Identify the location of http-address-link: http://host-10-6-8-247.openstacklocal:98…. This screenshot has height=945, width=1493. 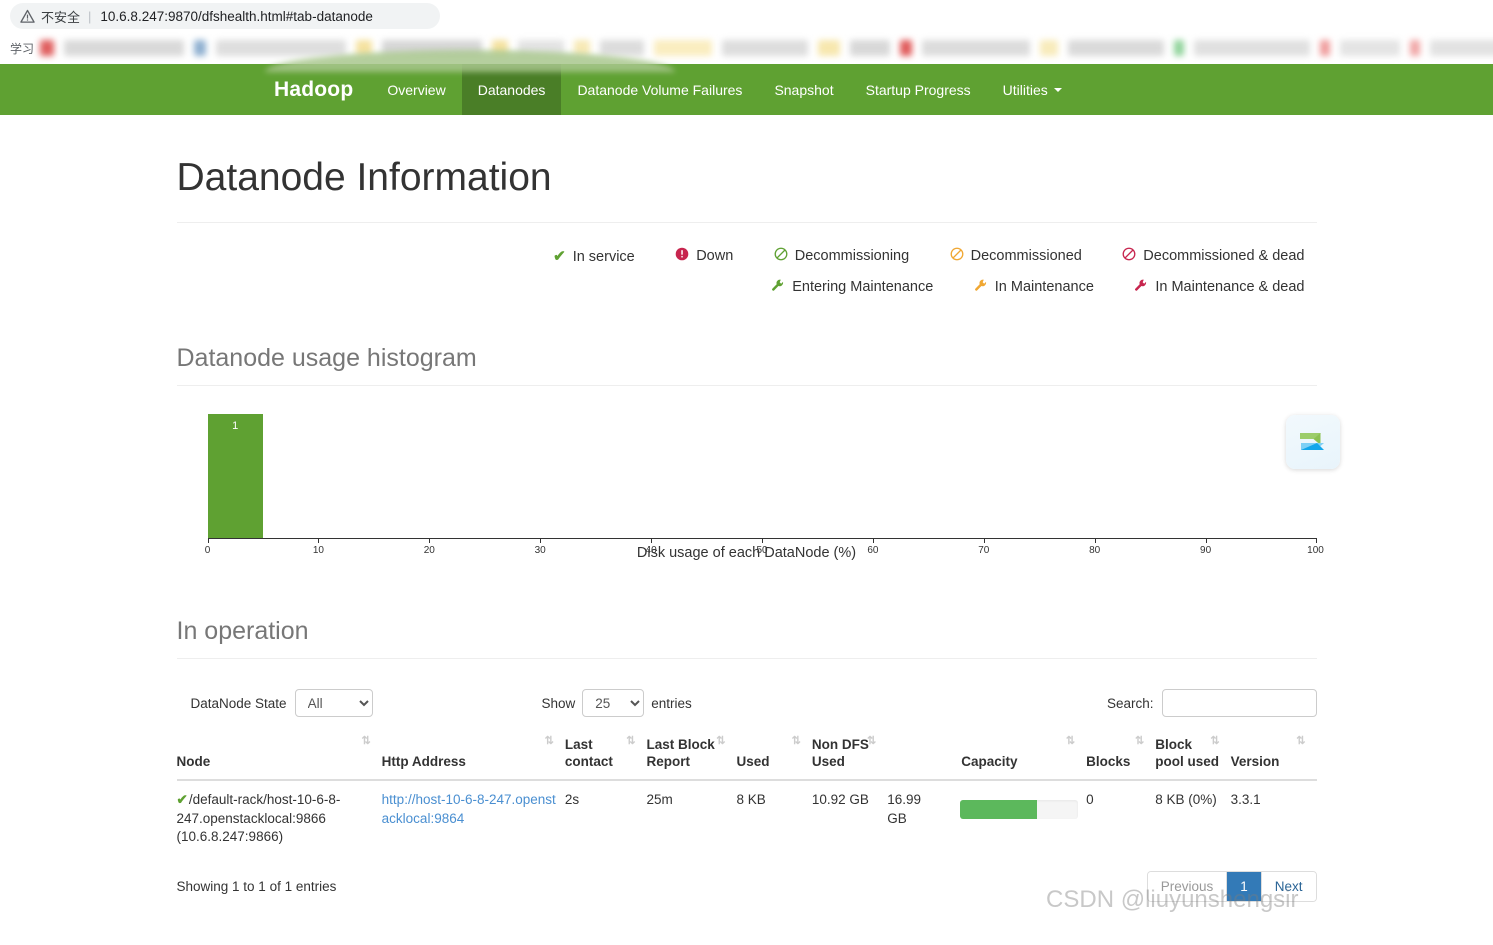
(469, 809).